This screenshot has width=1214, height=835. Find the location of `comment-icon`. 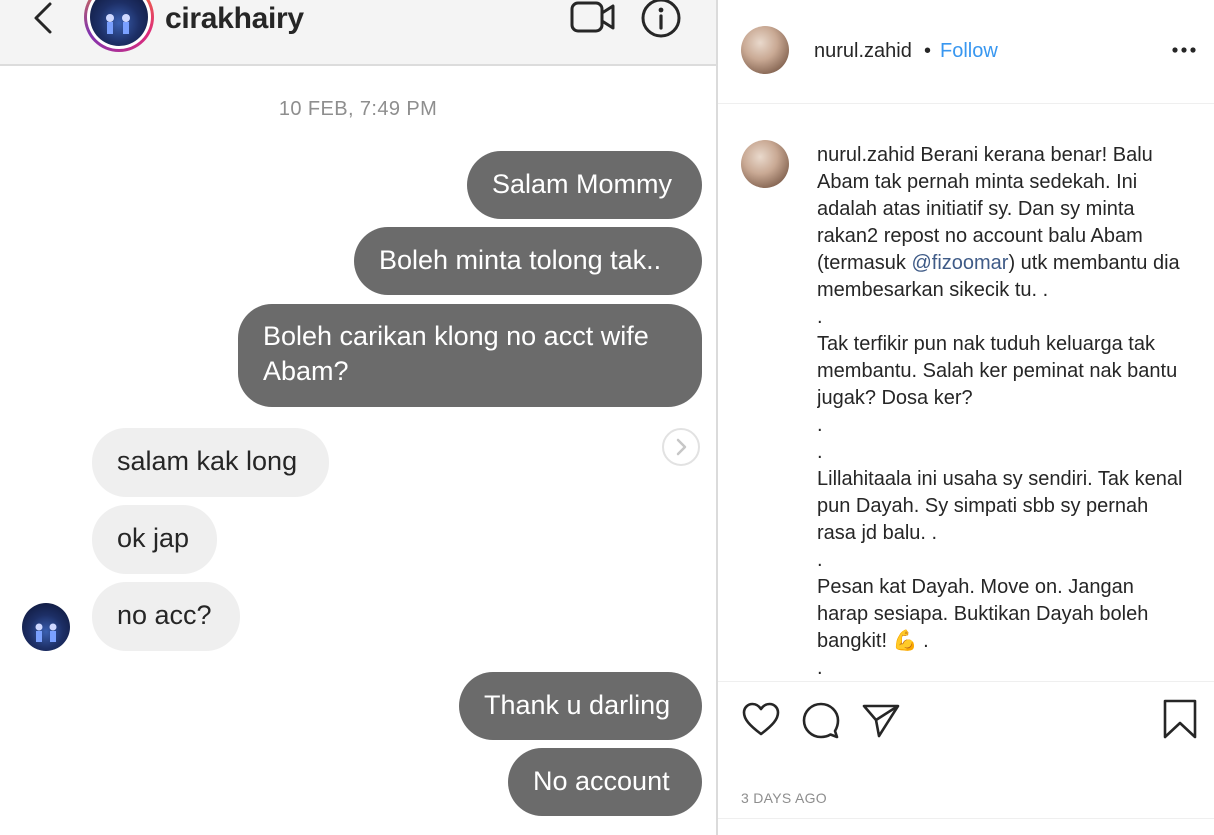

comment-icon is located at coordinates (821, 720).